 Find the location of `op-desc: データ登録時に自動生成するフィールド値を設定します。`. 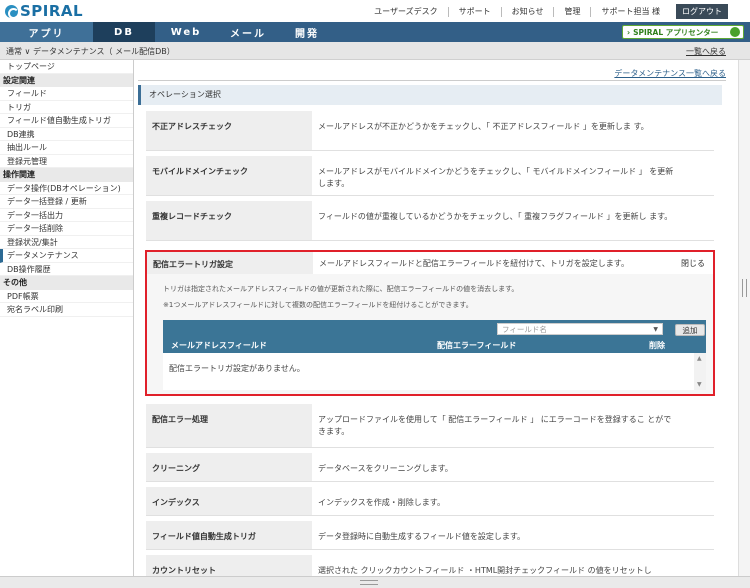

op-desc: データ登録時に自動生成するフィールド値を設定します。 is located at coordinates (422, 536).